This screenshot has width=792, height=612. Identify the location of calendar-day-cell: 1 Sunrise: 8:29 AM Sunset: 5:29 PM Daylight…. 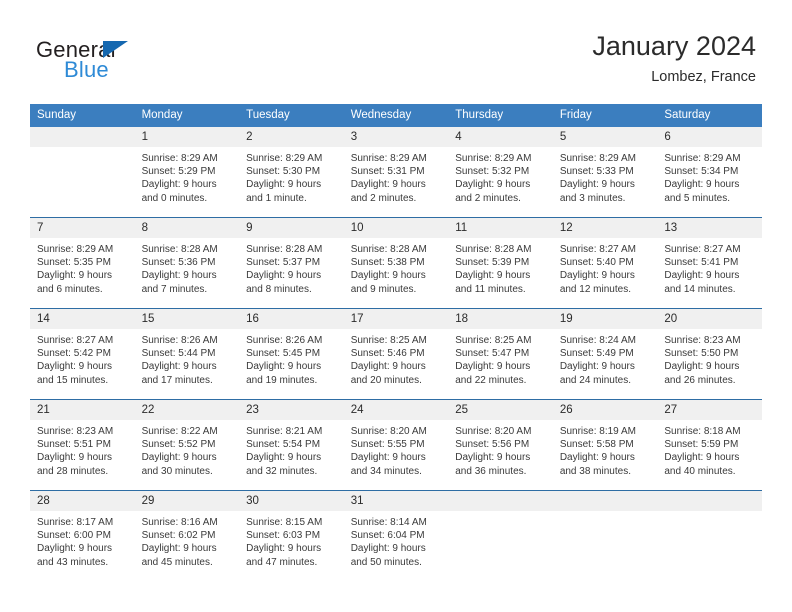
(187, 172).